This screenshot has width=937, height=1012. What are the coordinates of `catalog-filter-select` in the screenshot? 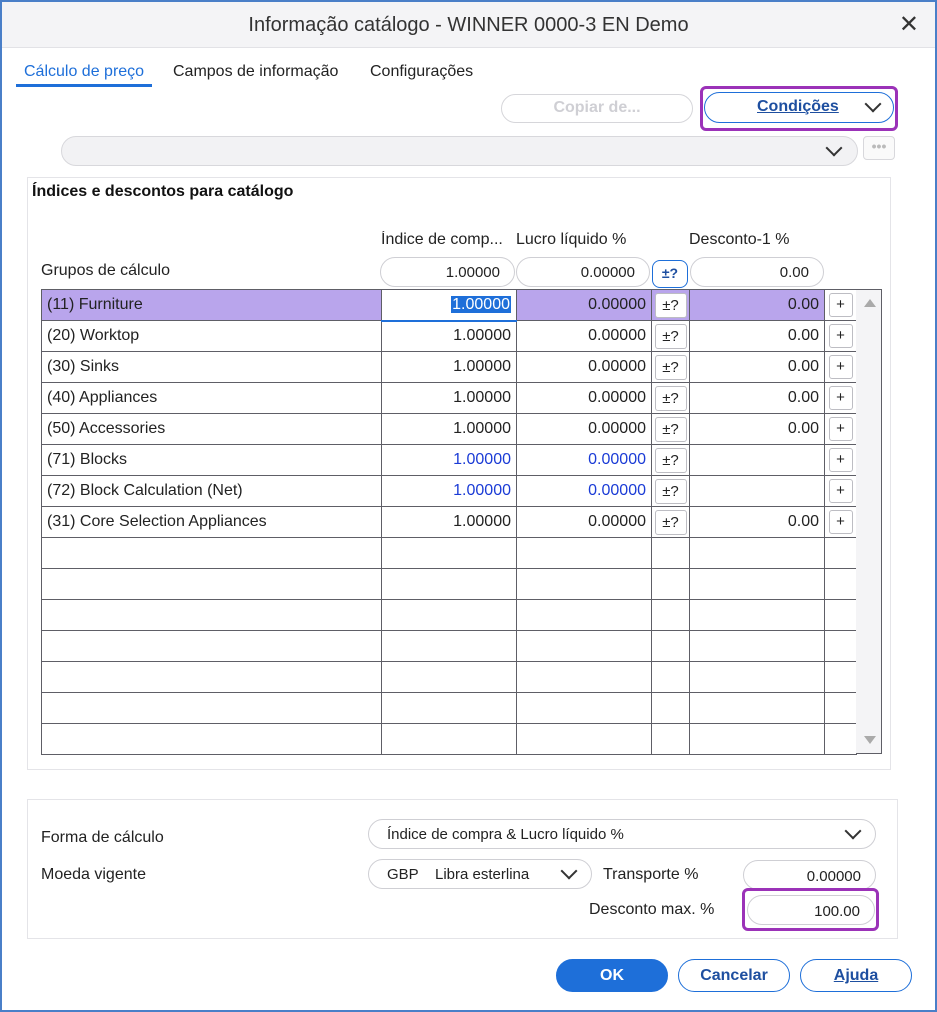 It's located at (459, 151).